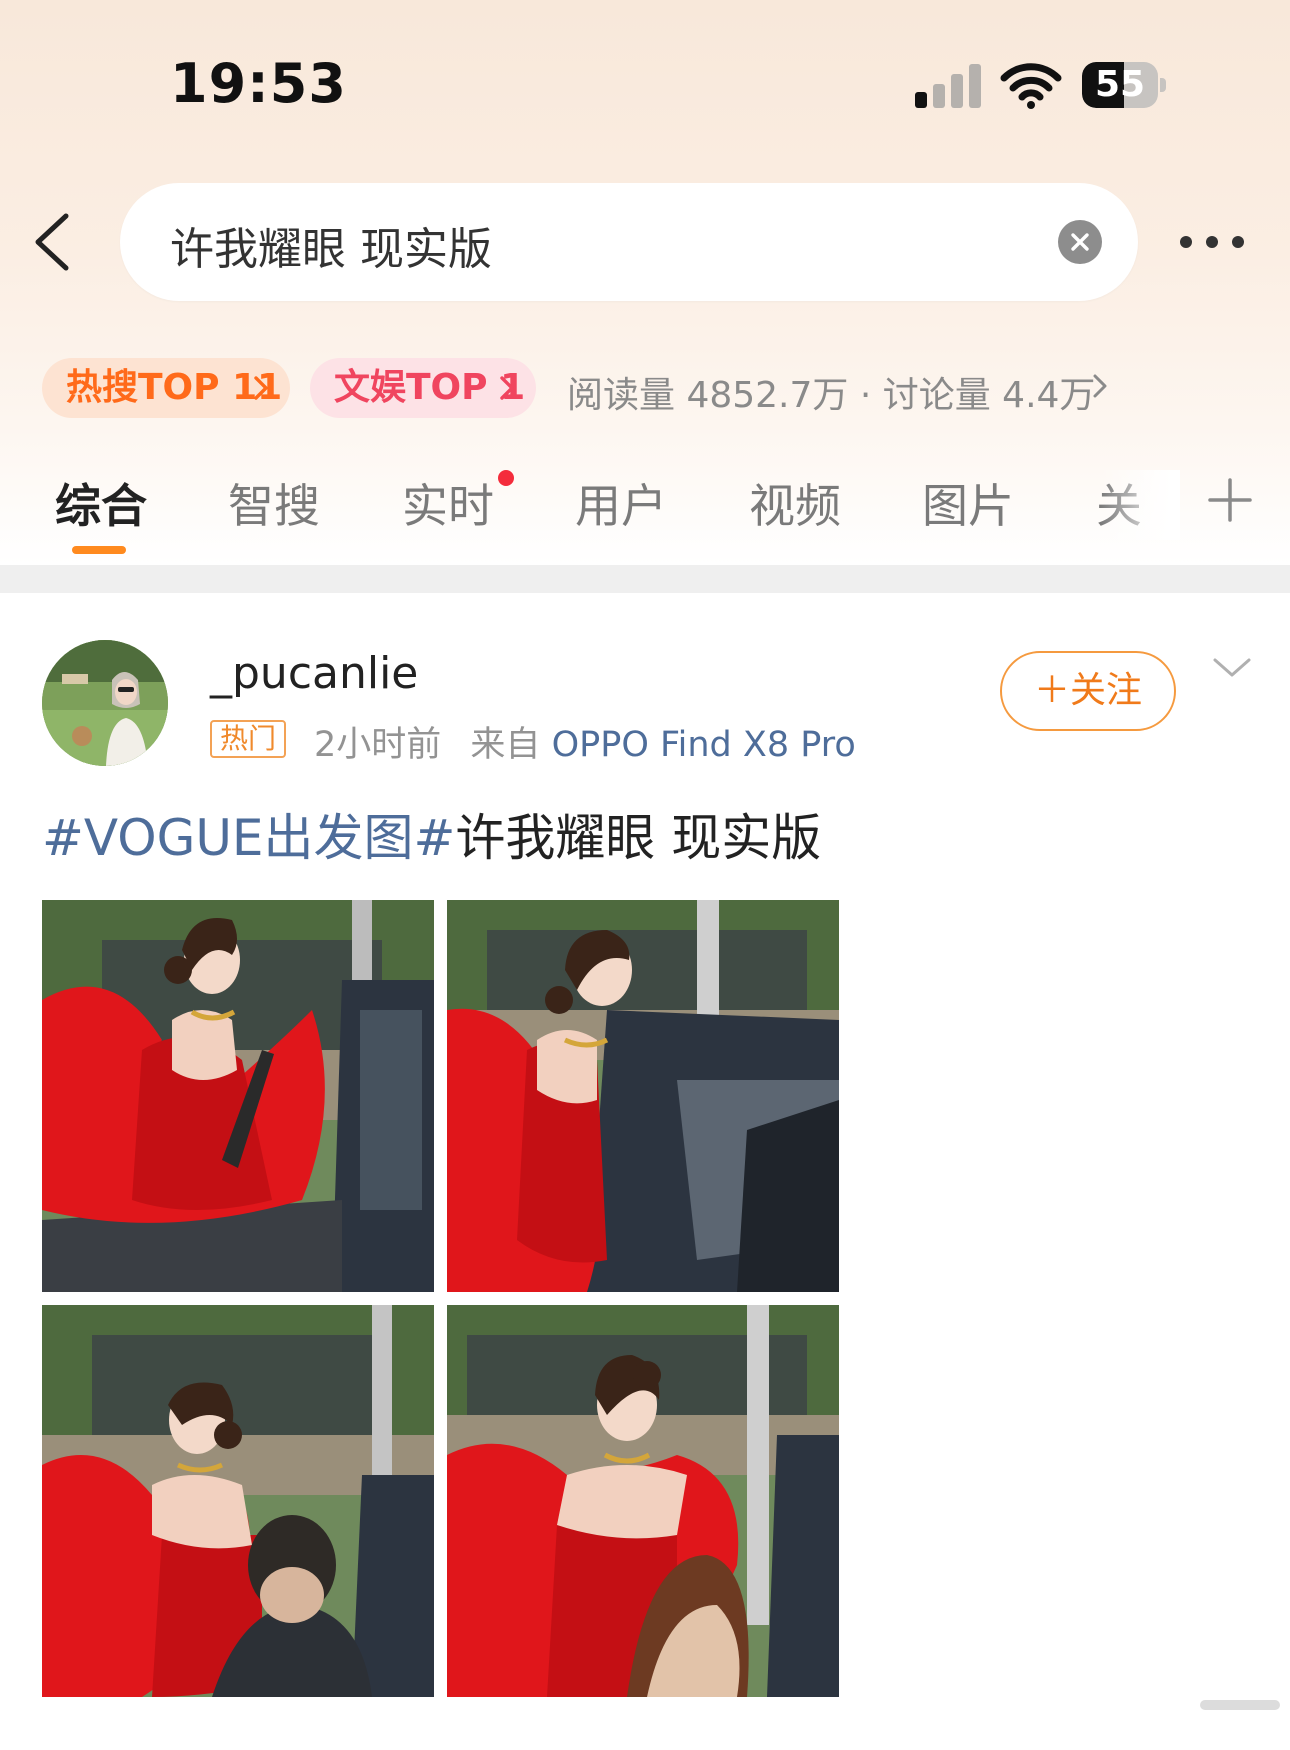 The height and width of the screenshot is (1750, 1290). What do you see at coordinates (1088, 691) in the screenshot?
I see `follow-button: ＋关注` at bounding box center [1088, 691].